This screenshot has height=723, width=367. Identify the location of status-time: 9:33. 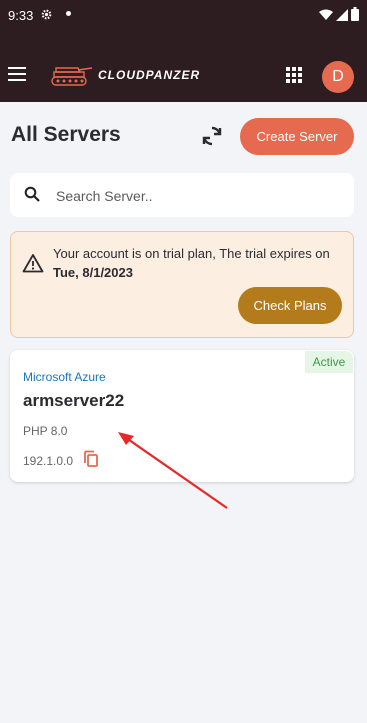
(21, 15).